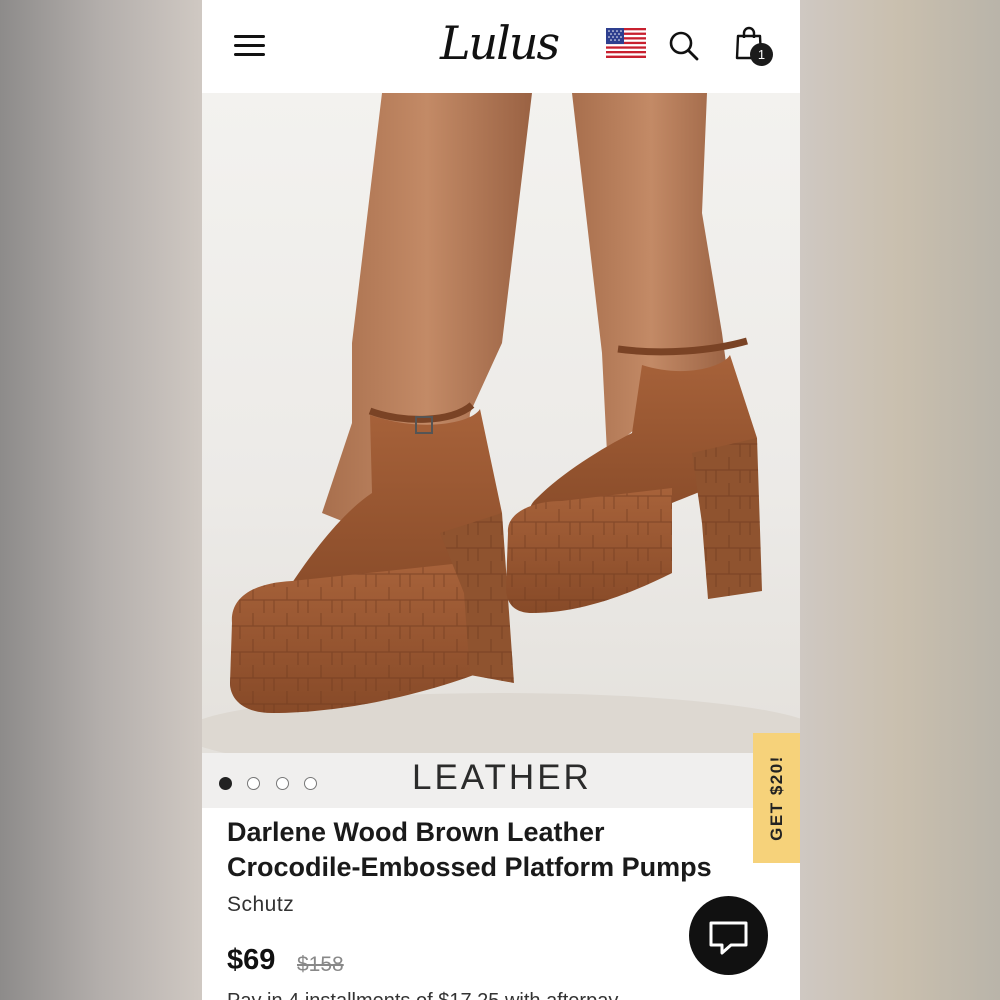  Describe the element at coordinates (416, 832) in the screenshot. I see `product-title-line1: Darlene Wood Brown Leather` at that location.